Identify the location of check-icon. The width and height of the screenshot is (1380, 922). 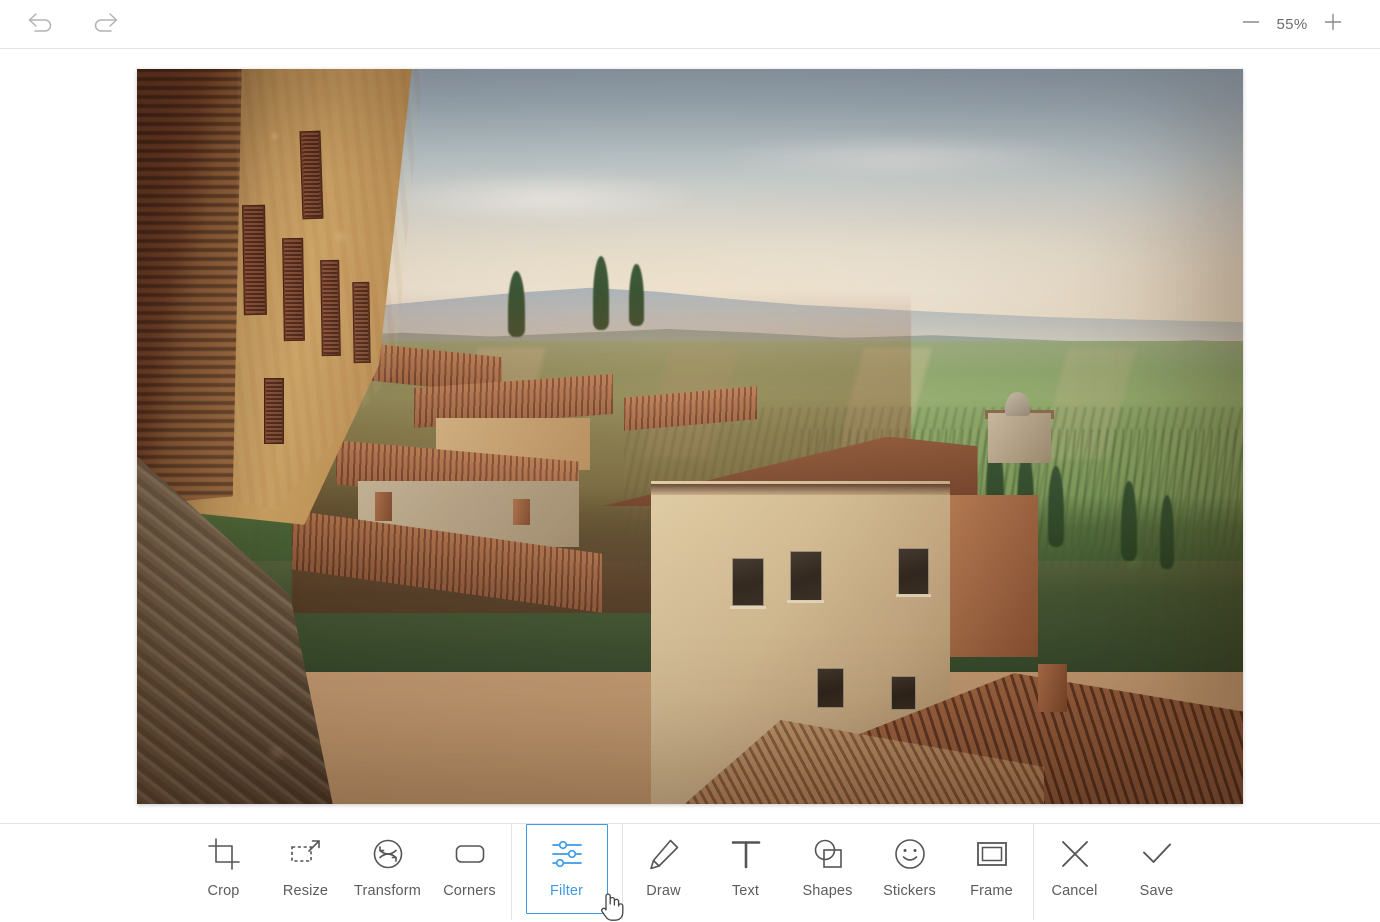
(1157, 854).